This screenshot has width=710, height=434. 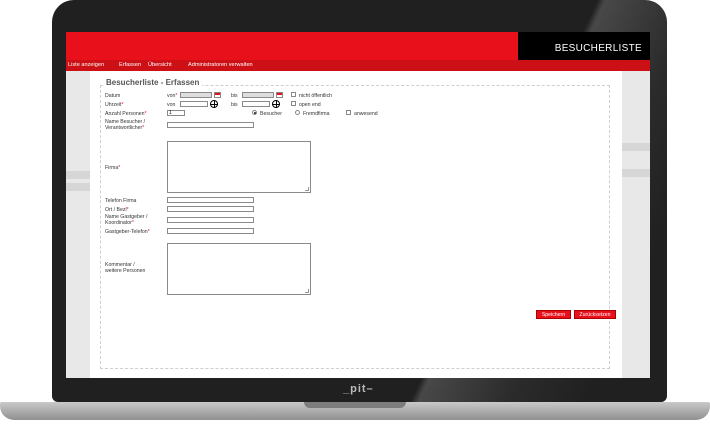 What do you see at coordinates (127, 232) in the screenshot?
I see `gastgeber-telefon-label: Gastgeber-Telefon*` at bounding box center [127, 232].